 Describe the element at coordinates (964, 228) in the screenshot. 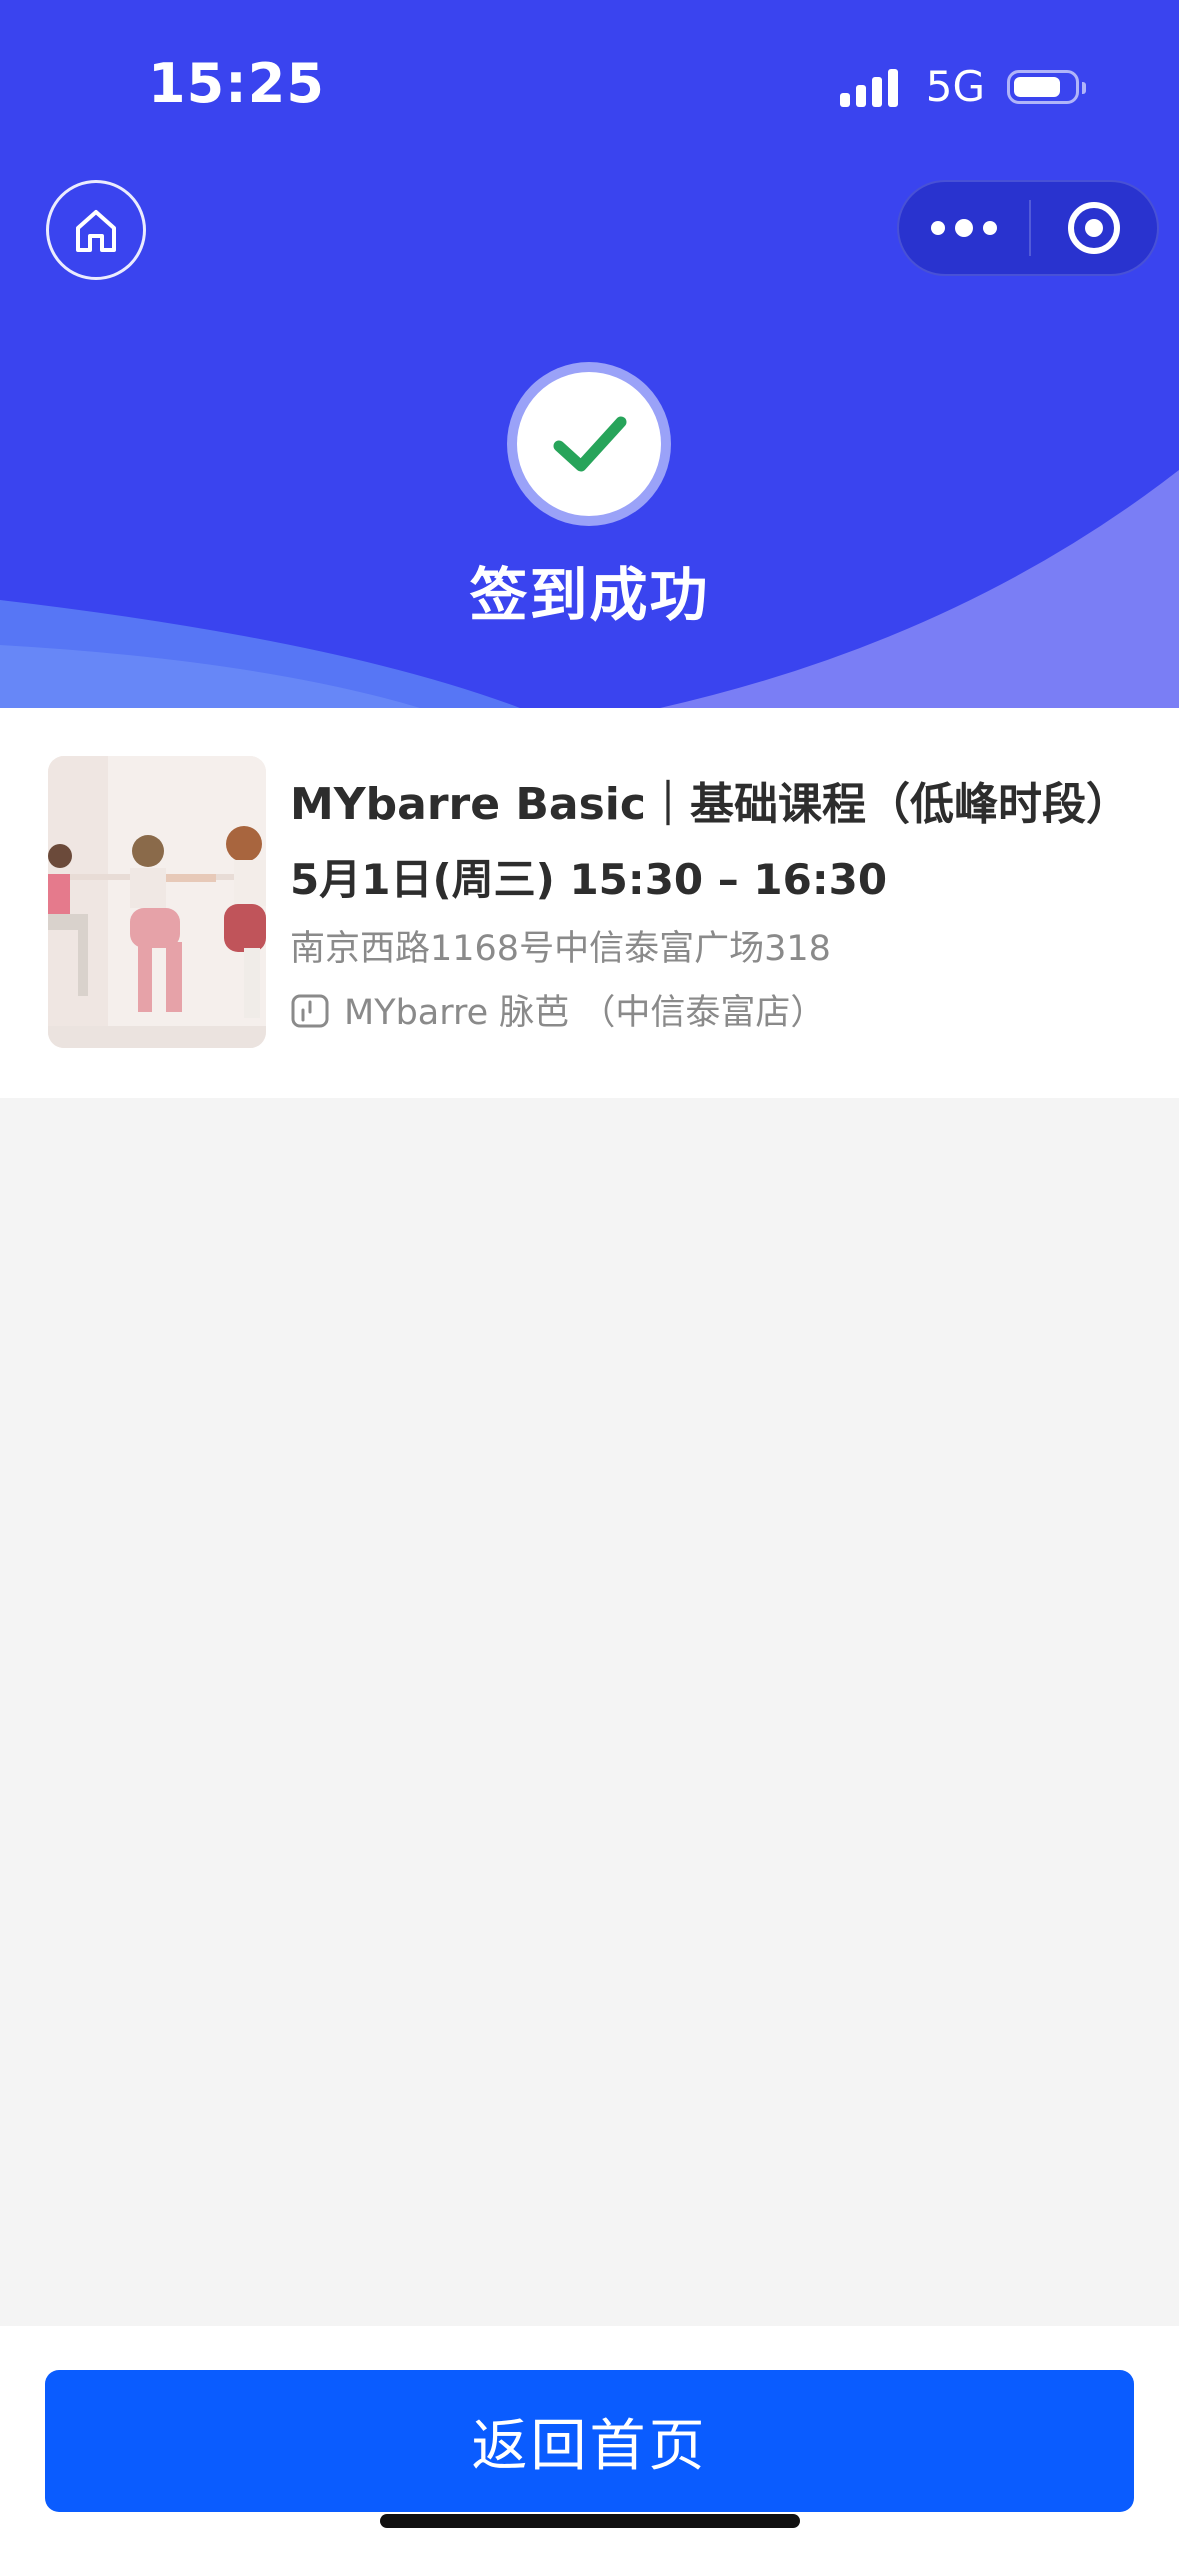

I see `more-button` at that location.